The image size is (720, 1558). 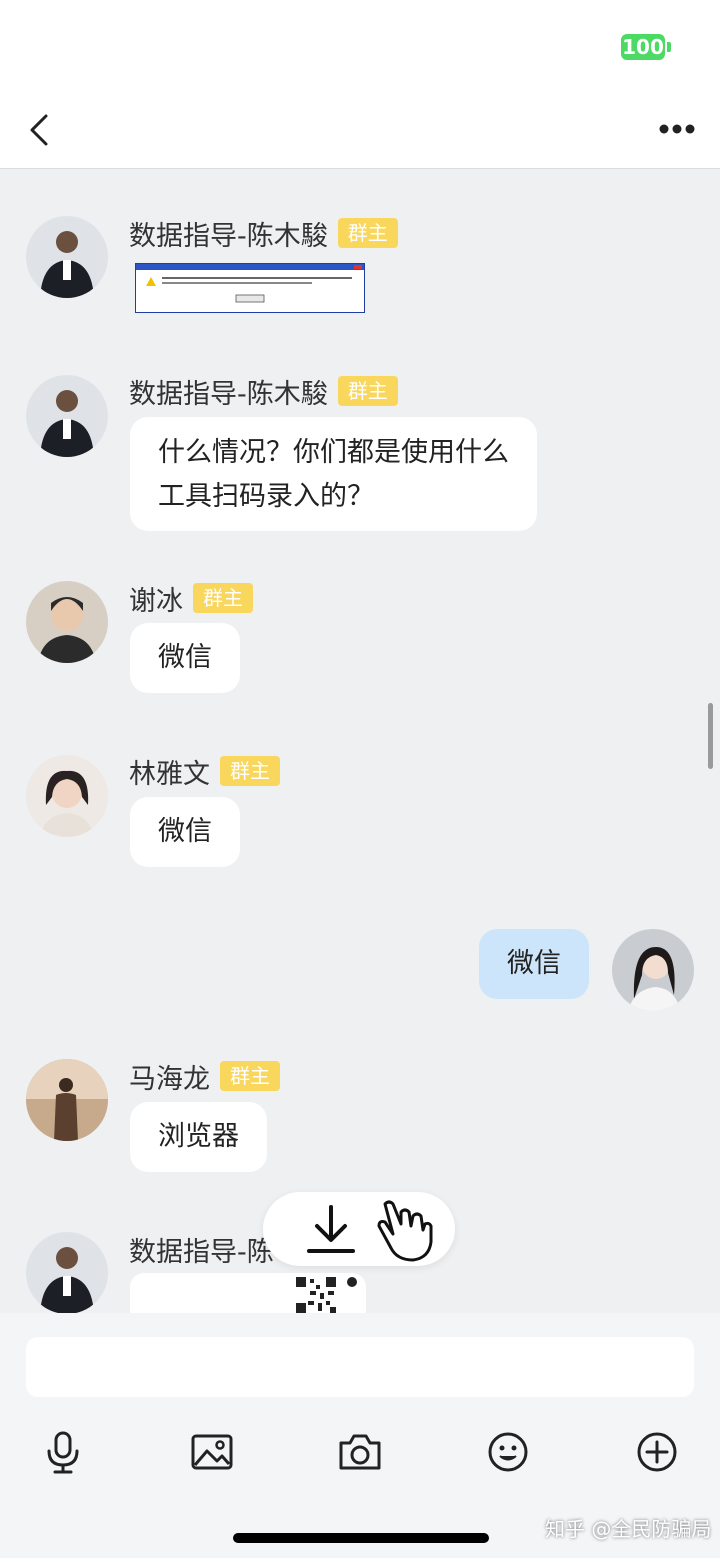 What do you see at coordinates (169, 774) in the screenshot?
I see `sender-name: 林雅文` at bounding box center [169, 774].